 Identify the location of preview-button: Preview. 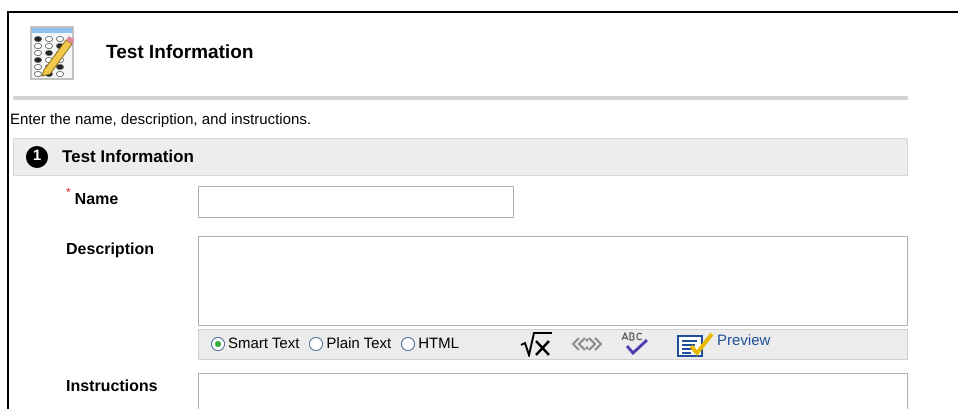
(722, 344).